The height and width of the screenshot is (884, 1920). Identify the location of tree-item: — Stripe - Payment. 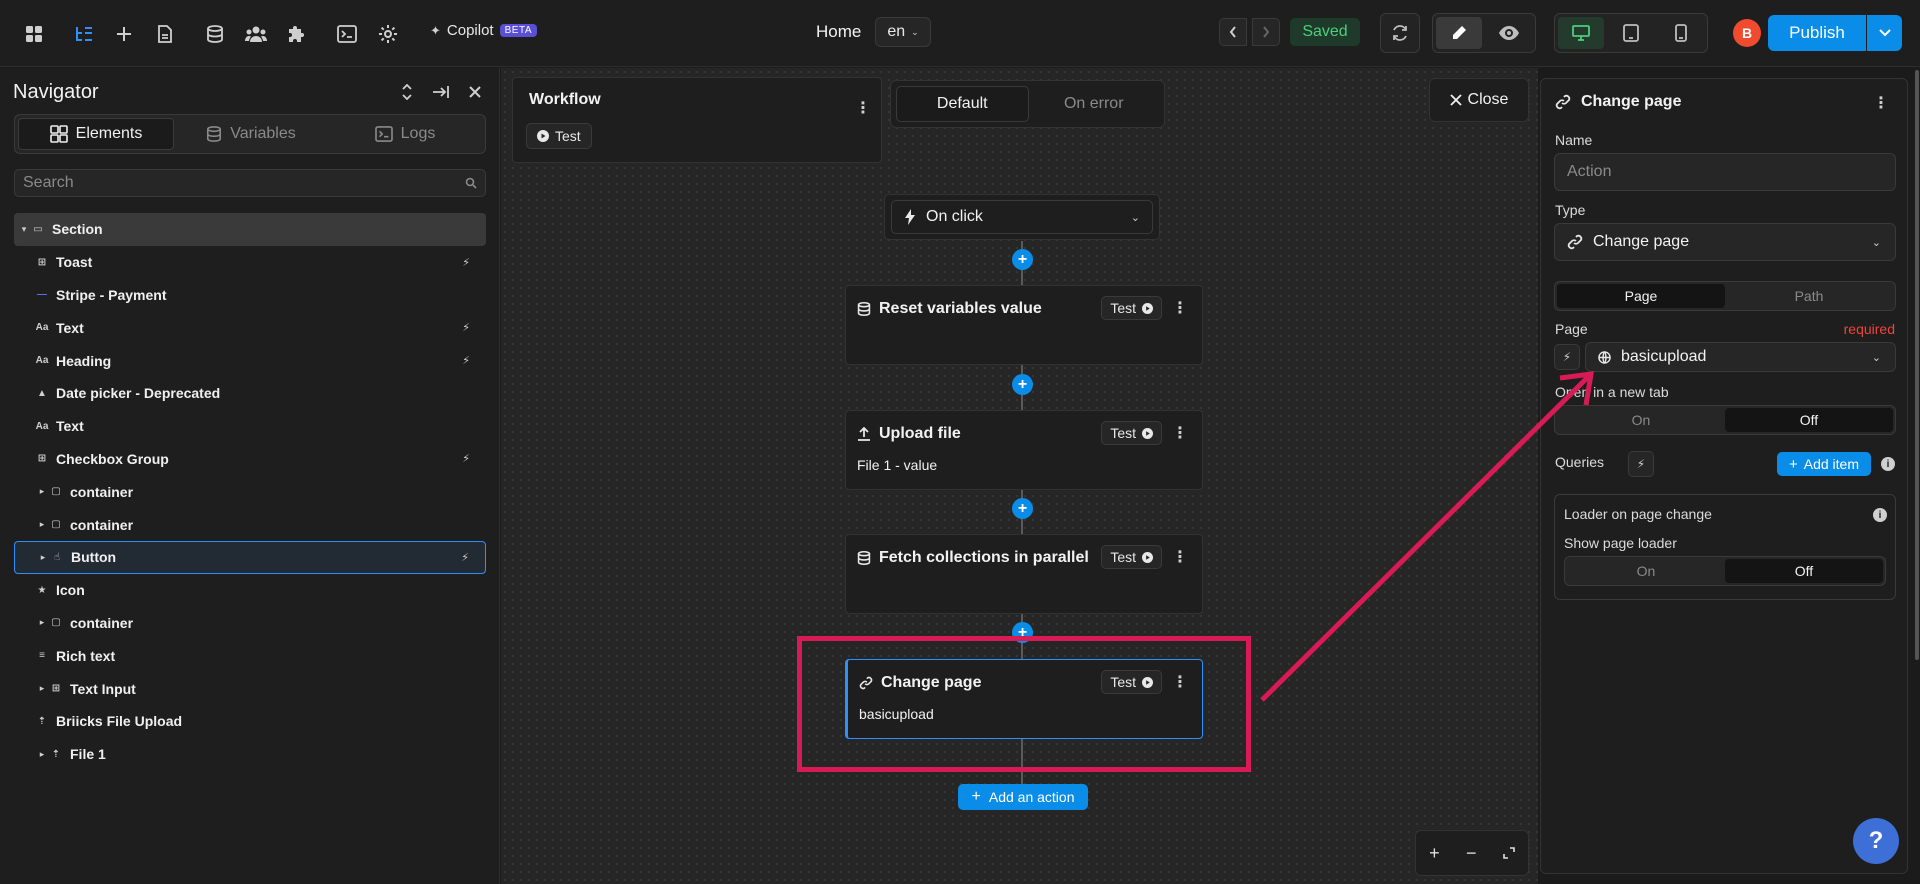
(250, 295).